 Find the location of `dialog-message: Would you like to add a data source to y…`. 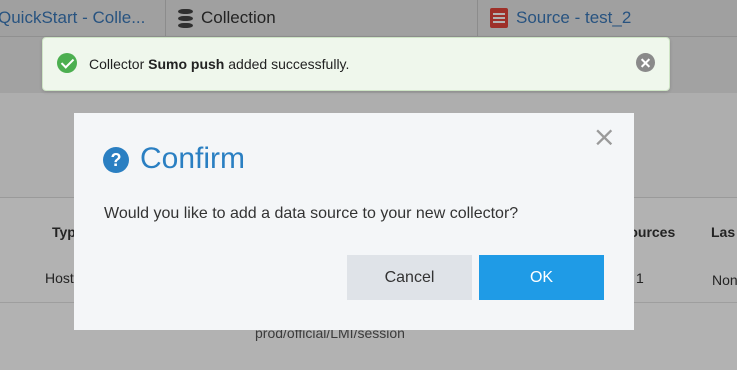

dialog-message: Would you like to add a data source to y… is located at coordinates (311, 213).